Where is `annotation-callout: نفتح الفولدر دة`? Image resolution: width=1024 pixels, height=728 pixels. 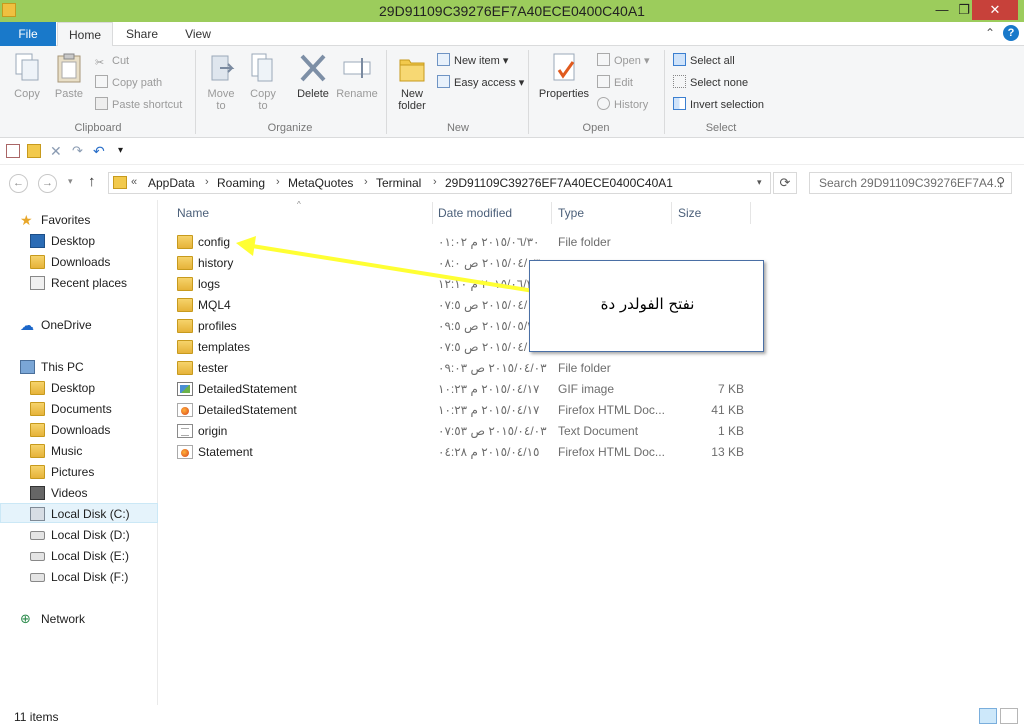
annotation-callout: نفتح الفولدر دة is located at coordinates (646, 306).